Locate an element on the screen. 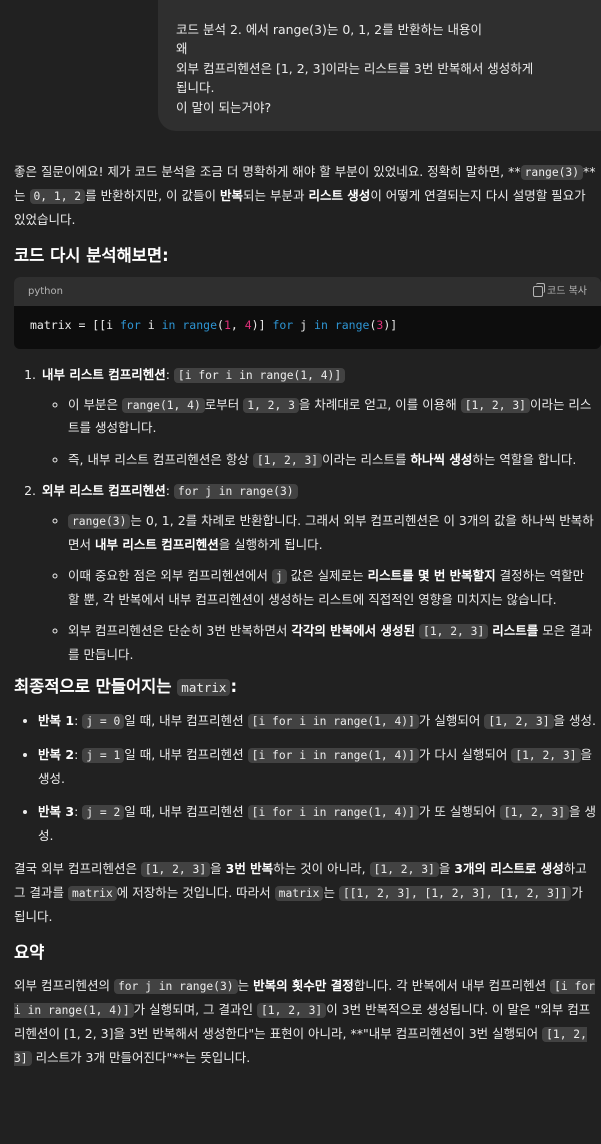 The width and height of the screenshot is (601, 1144). bold-text: 반복의 횟수만 결정 is located at coordinates (303, 986).